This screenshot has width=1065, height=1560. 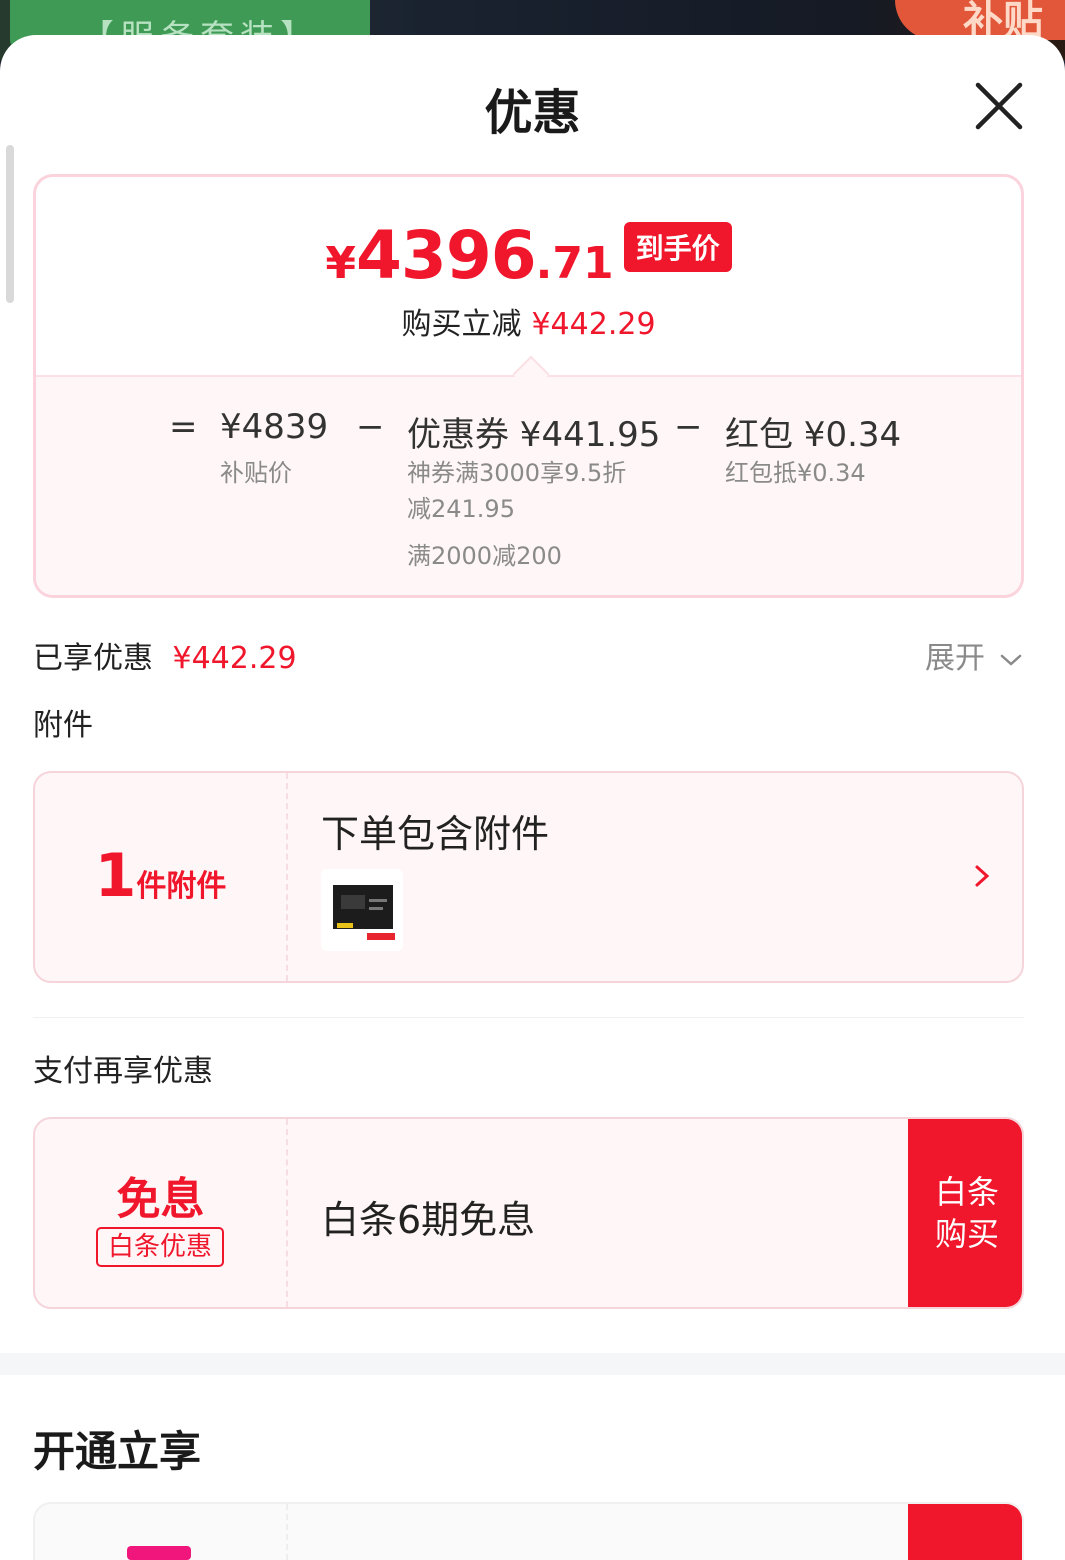 I want to click on coupon-detail-1: 神券满3000享9.5折, so click(x=517, y=473).